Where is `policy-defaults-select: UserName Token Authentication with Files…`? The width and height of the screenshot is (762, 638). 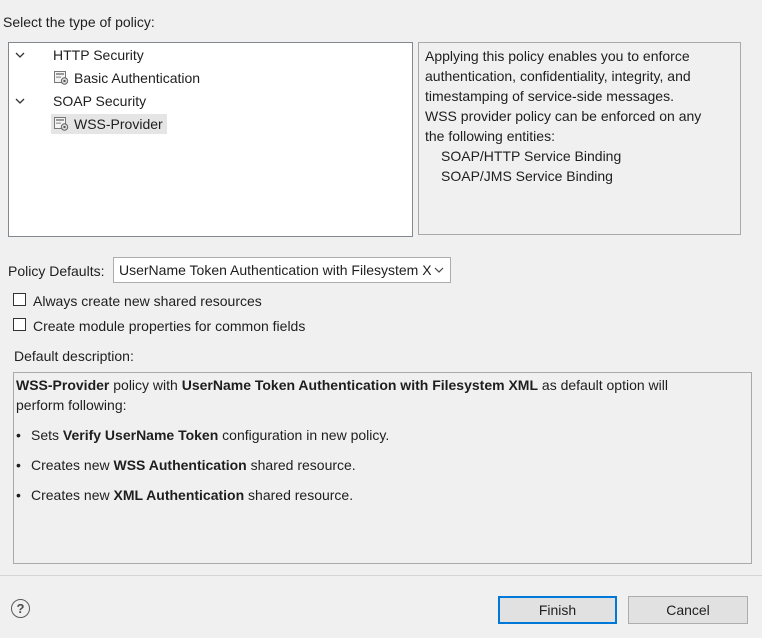
policy-defaults-select: UserName Token Authentication with Files… is located at coordinates (282, 270).